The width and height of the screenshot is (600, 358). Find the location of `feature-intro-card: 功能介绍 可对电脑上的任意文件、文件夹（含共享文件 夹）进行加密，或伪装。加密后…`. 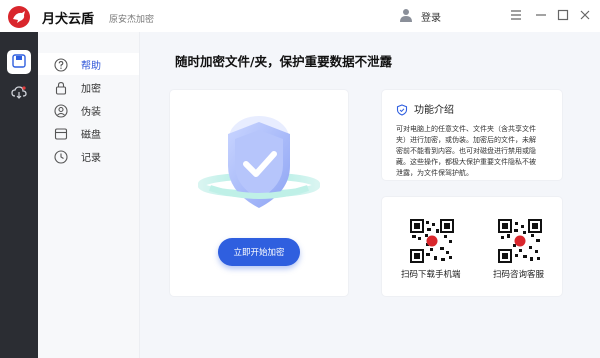

feature-intro-card: 功能介绍 可对电脑上的任意文件、文件夹（含共享文件 夹）进行加密，或伪装。加密后… is located at coordinates (472, 135).